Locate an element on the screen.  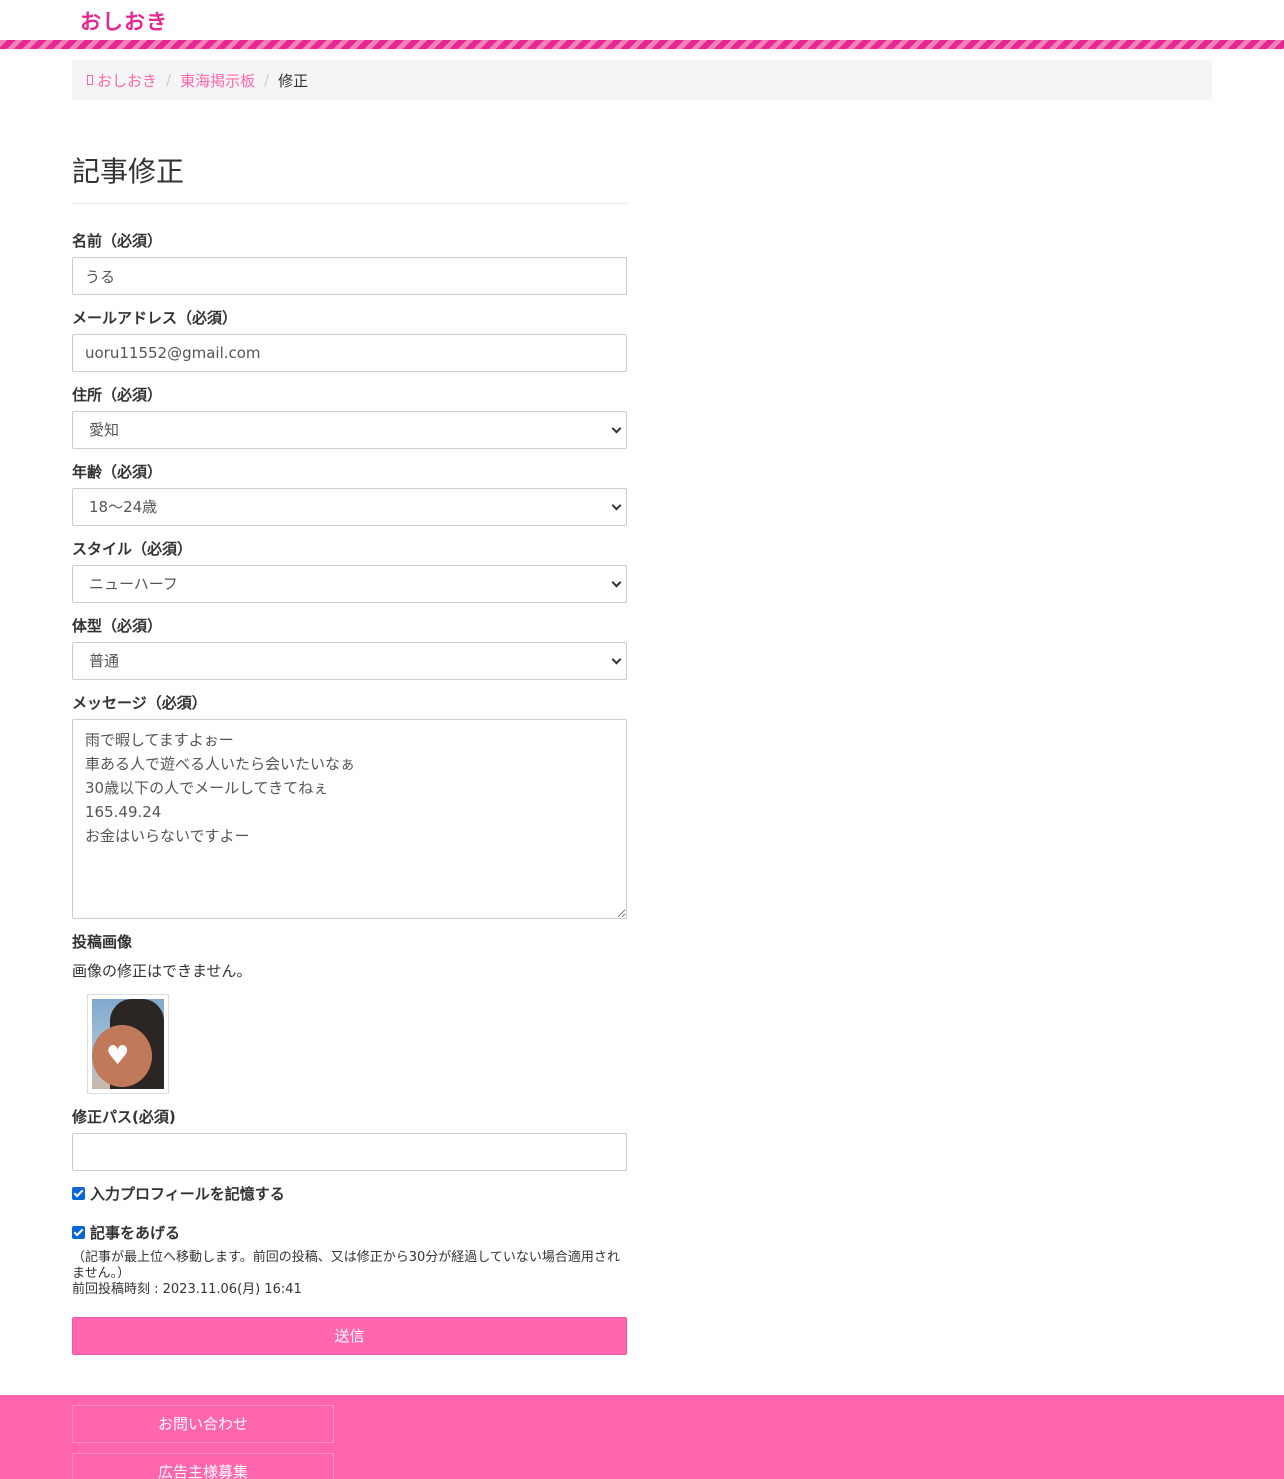
last-post-time: 前回投稿時刻 : 2023.11.06(月) 16:41 is located at coordinates (187, 1289).